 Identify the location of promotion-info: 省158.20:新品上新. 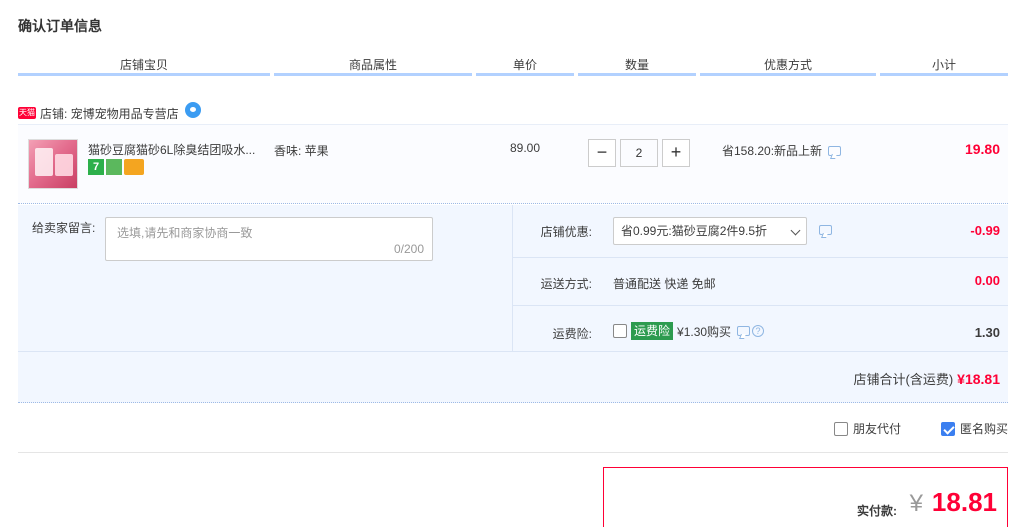
(782, 150).